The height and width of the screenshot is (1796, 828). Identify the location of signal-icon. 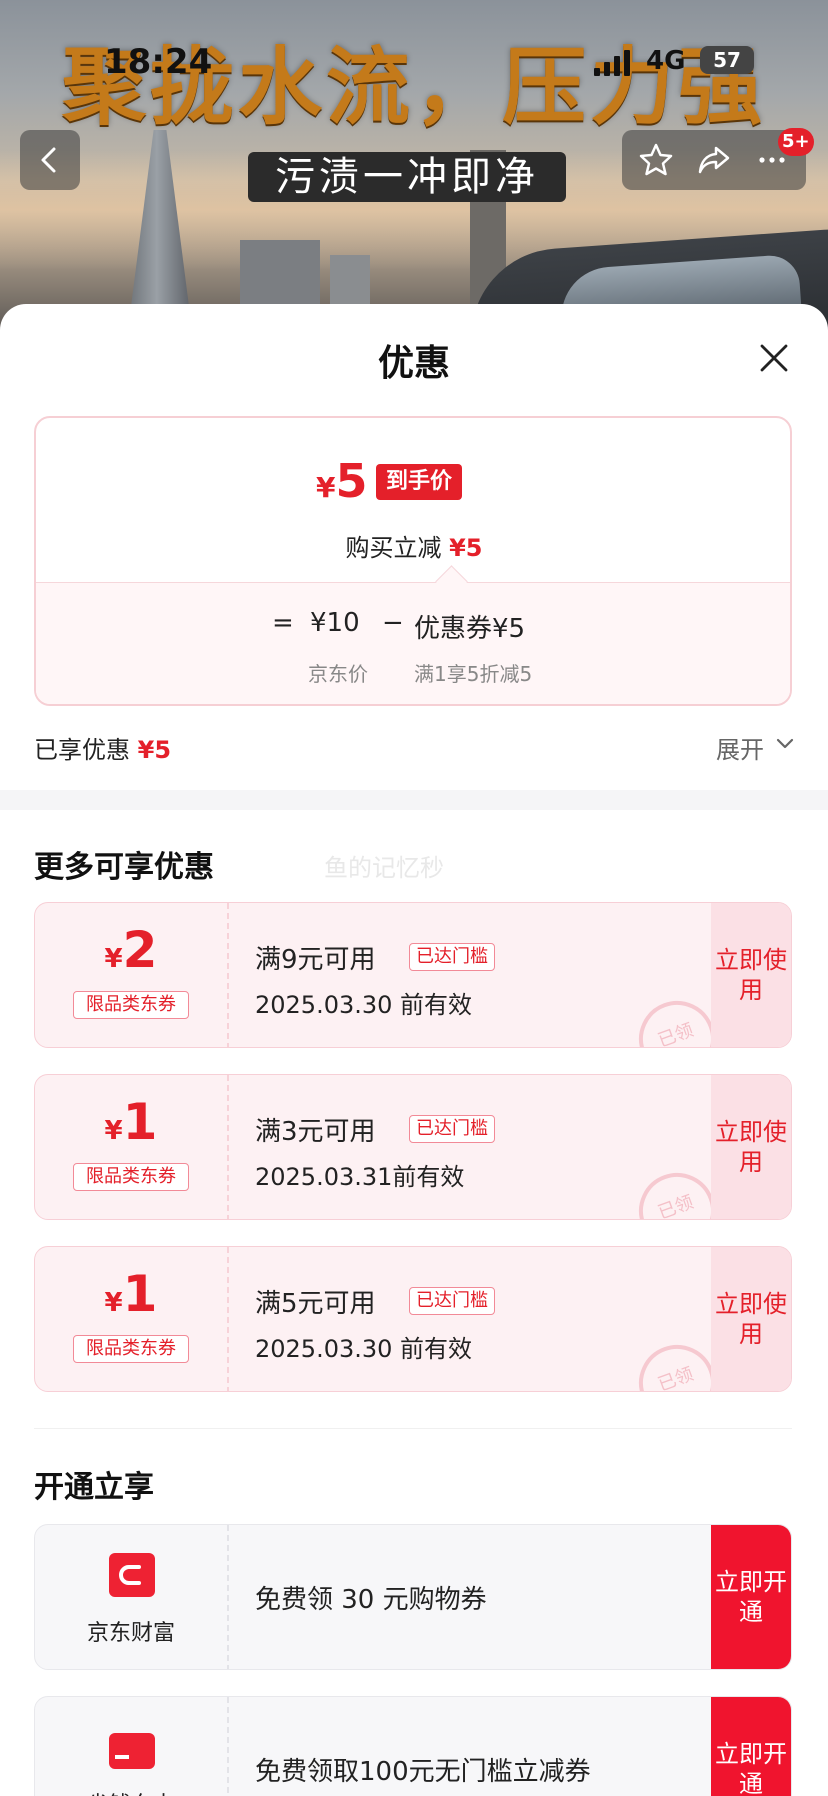
(614, 61).